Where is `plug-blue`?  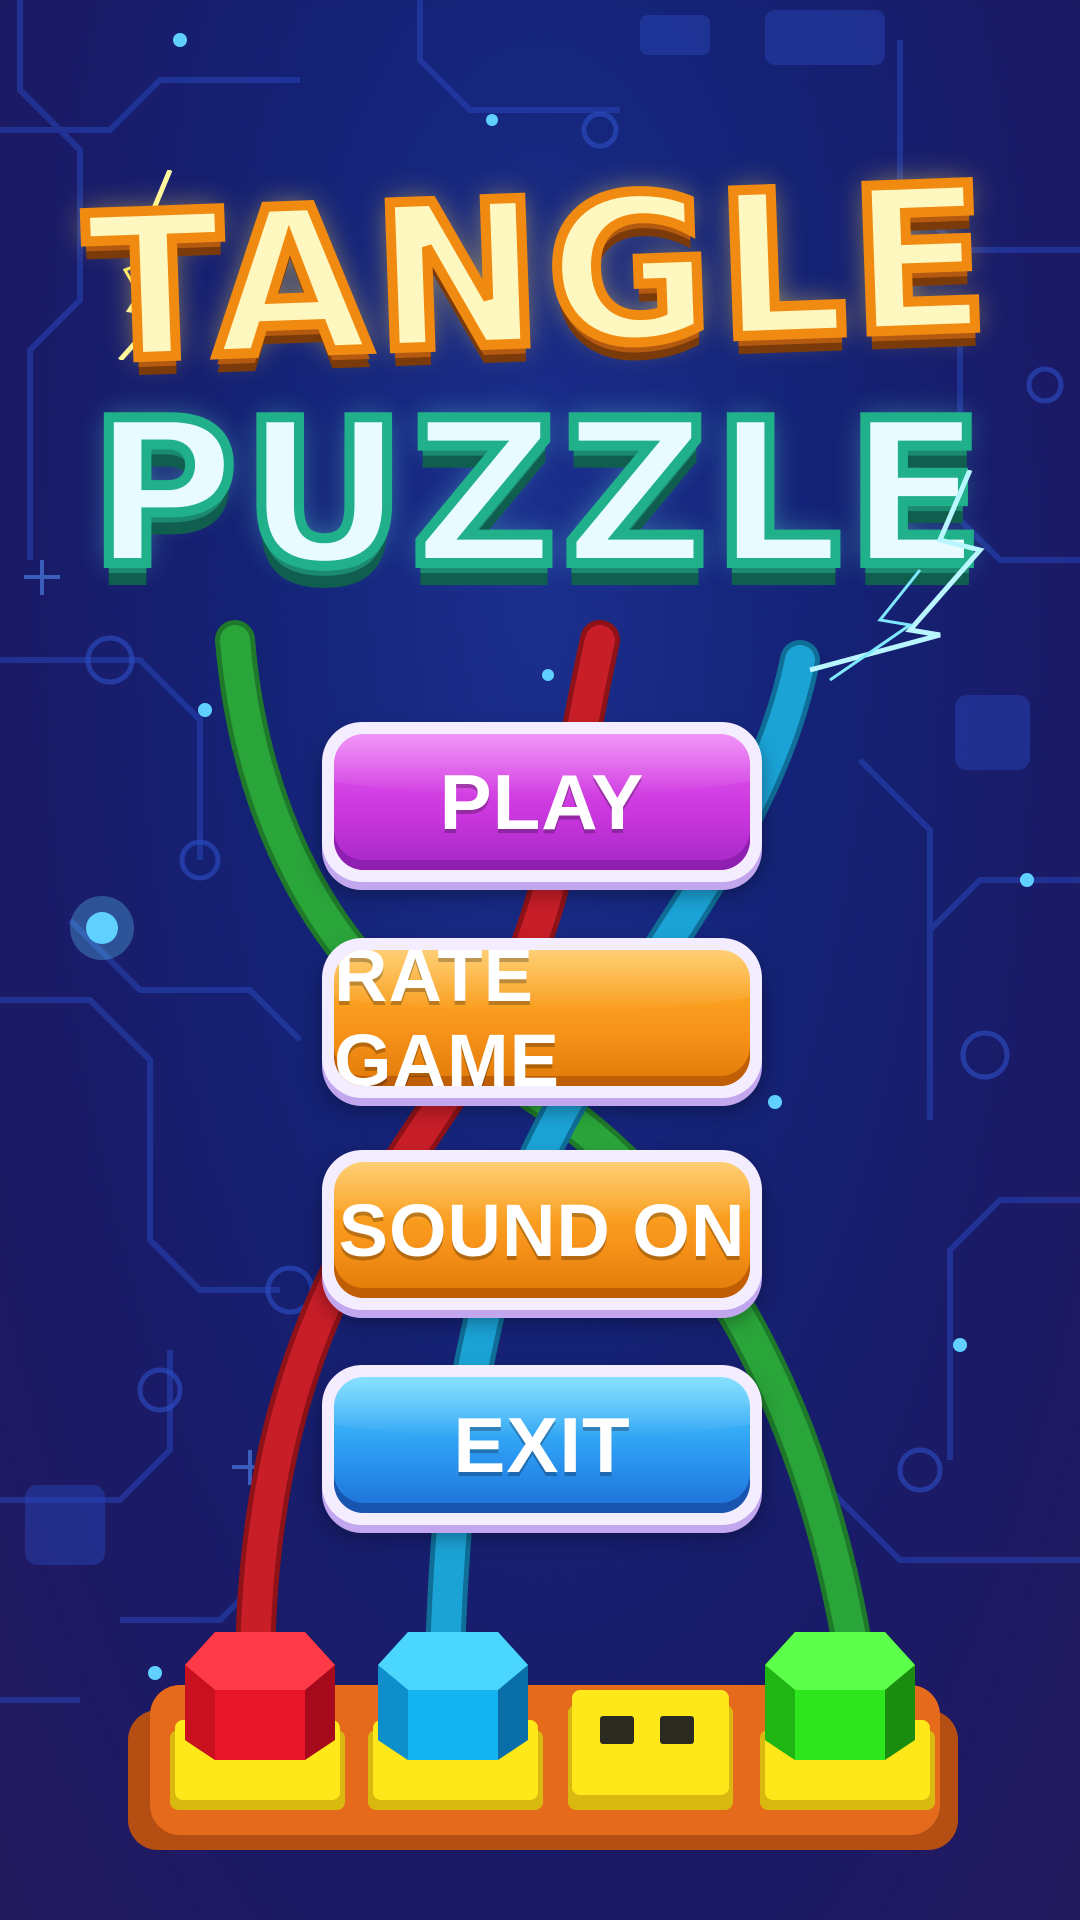
plug-blue is located at coordinates (453, 1696).